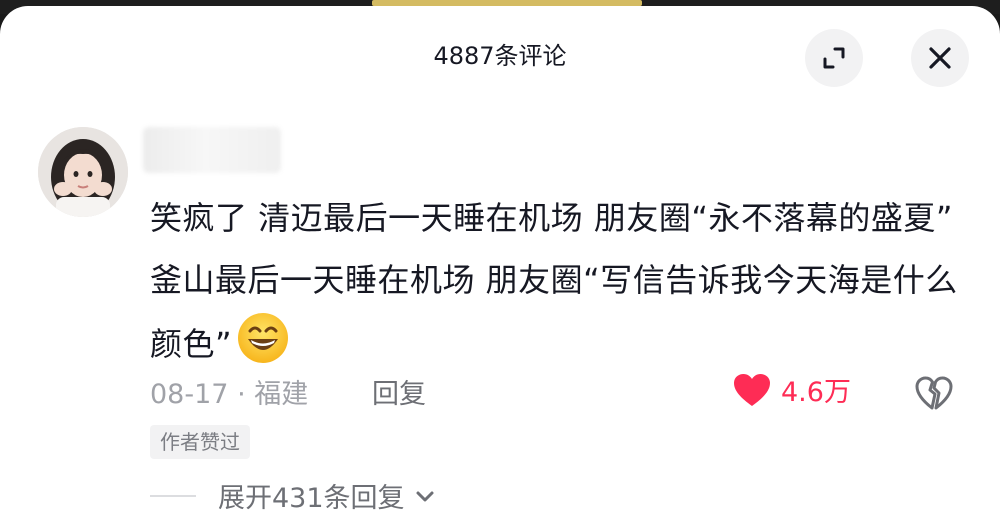 This screenshot has height=528, width=1000. Describe the element at coordinates (173, 495) in the screenshot. I see `divider` at that location.